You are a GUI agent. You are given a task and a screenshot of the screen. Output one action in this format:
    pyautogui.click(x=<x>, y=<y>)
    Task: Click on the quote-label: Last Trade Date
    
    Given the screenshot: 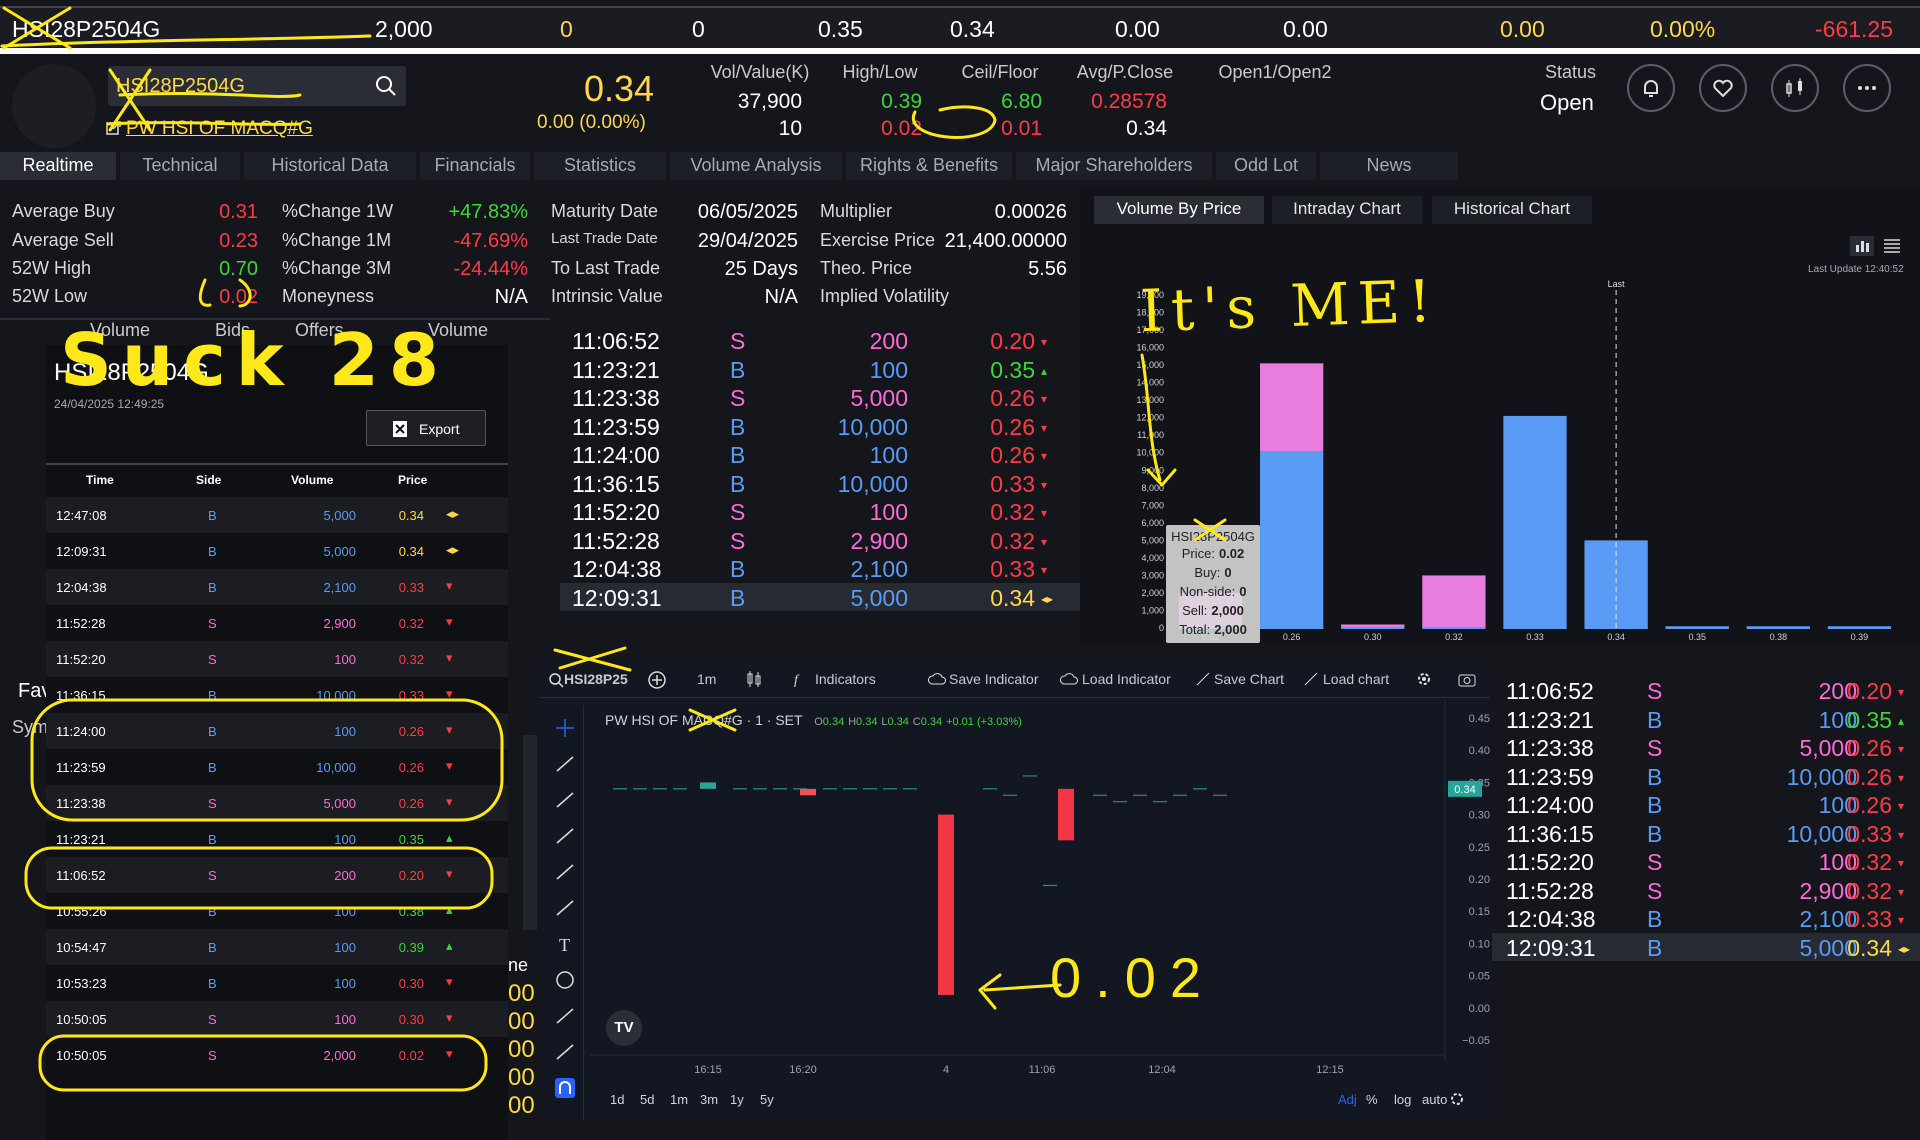 What is the action you would take?
    pyautogui.click(x=604, y=238)
    